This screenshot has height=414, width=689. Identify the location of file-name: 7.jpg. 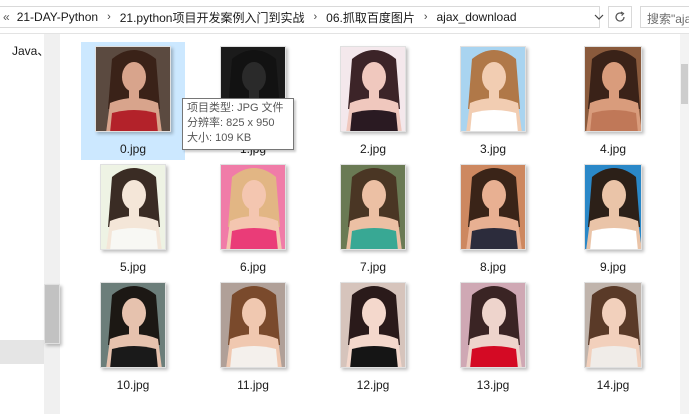
(373, 267).